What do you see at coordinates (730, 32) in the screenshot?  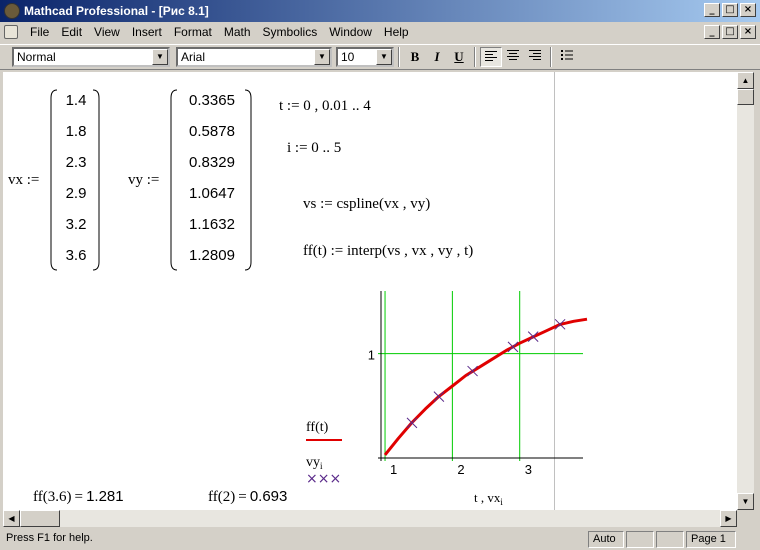 I see `doc-restore-button: □` at bounding box center [730, 32].